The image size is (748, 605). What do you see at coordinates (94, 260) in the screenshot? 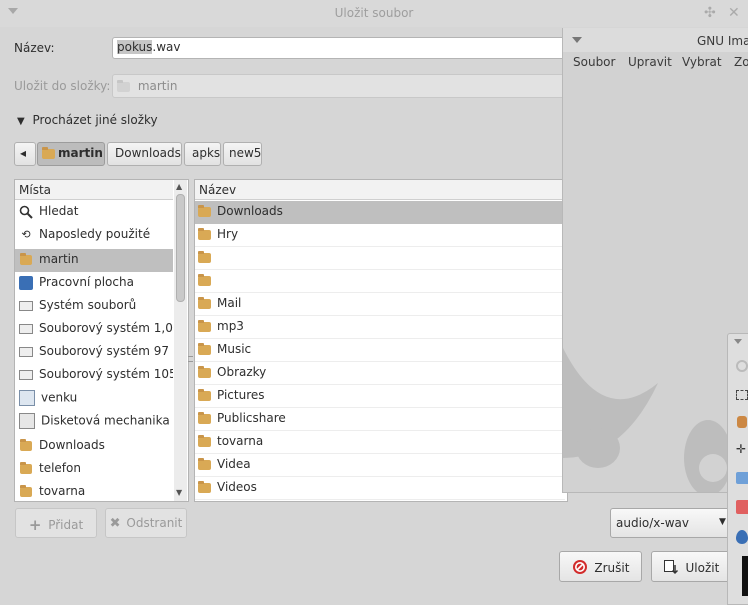
I see `place-item-martin: martin` at bounding box center [94, 260].